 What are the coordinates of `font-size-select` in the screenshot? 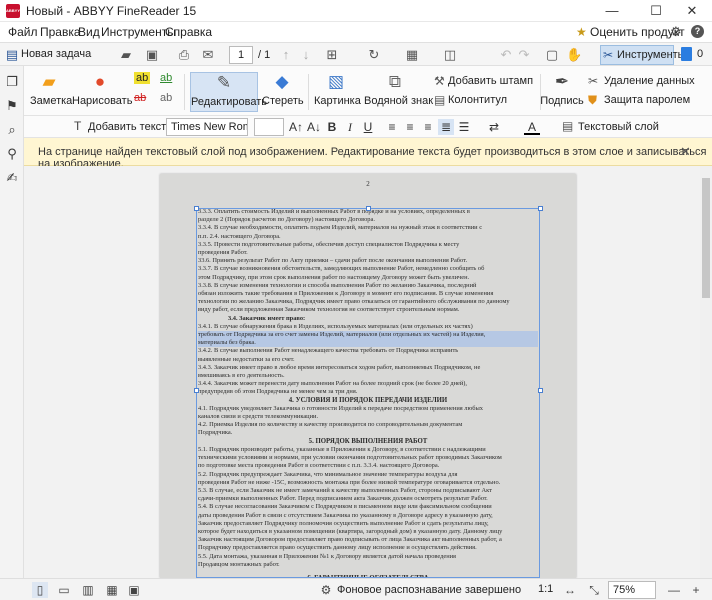 It's located at (269, 127).